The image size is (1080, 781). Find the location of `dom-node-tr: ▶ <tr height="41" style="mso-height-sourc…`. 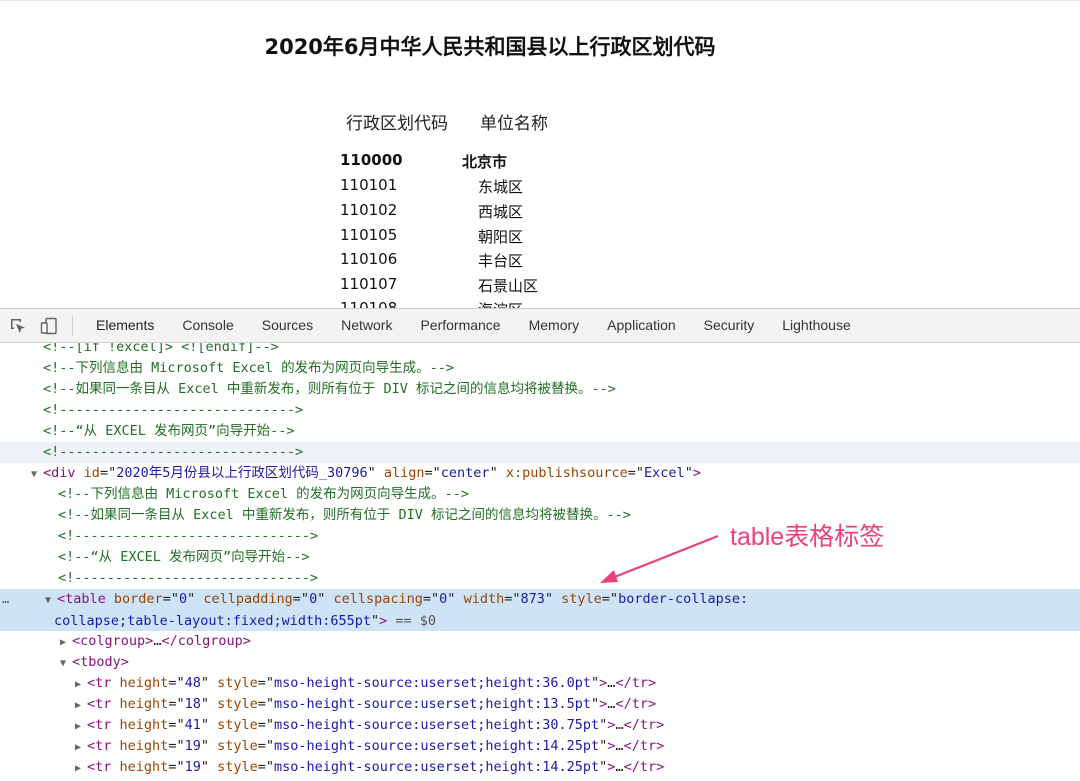

dom-node-tr: ▶ <tr height="41" style="mso-height-sourc… is located at coordinates (540, 725).